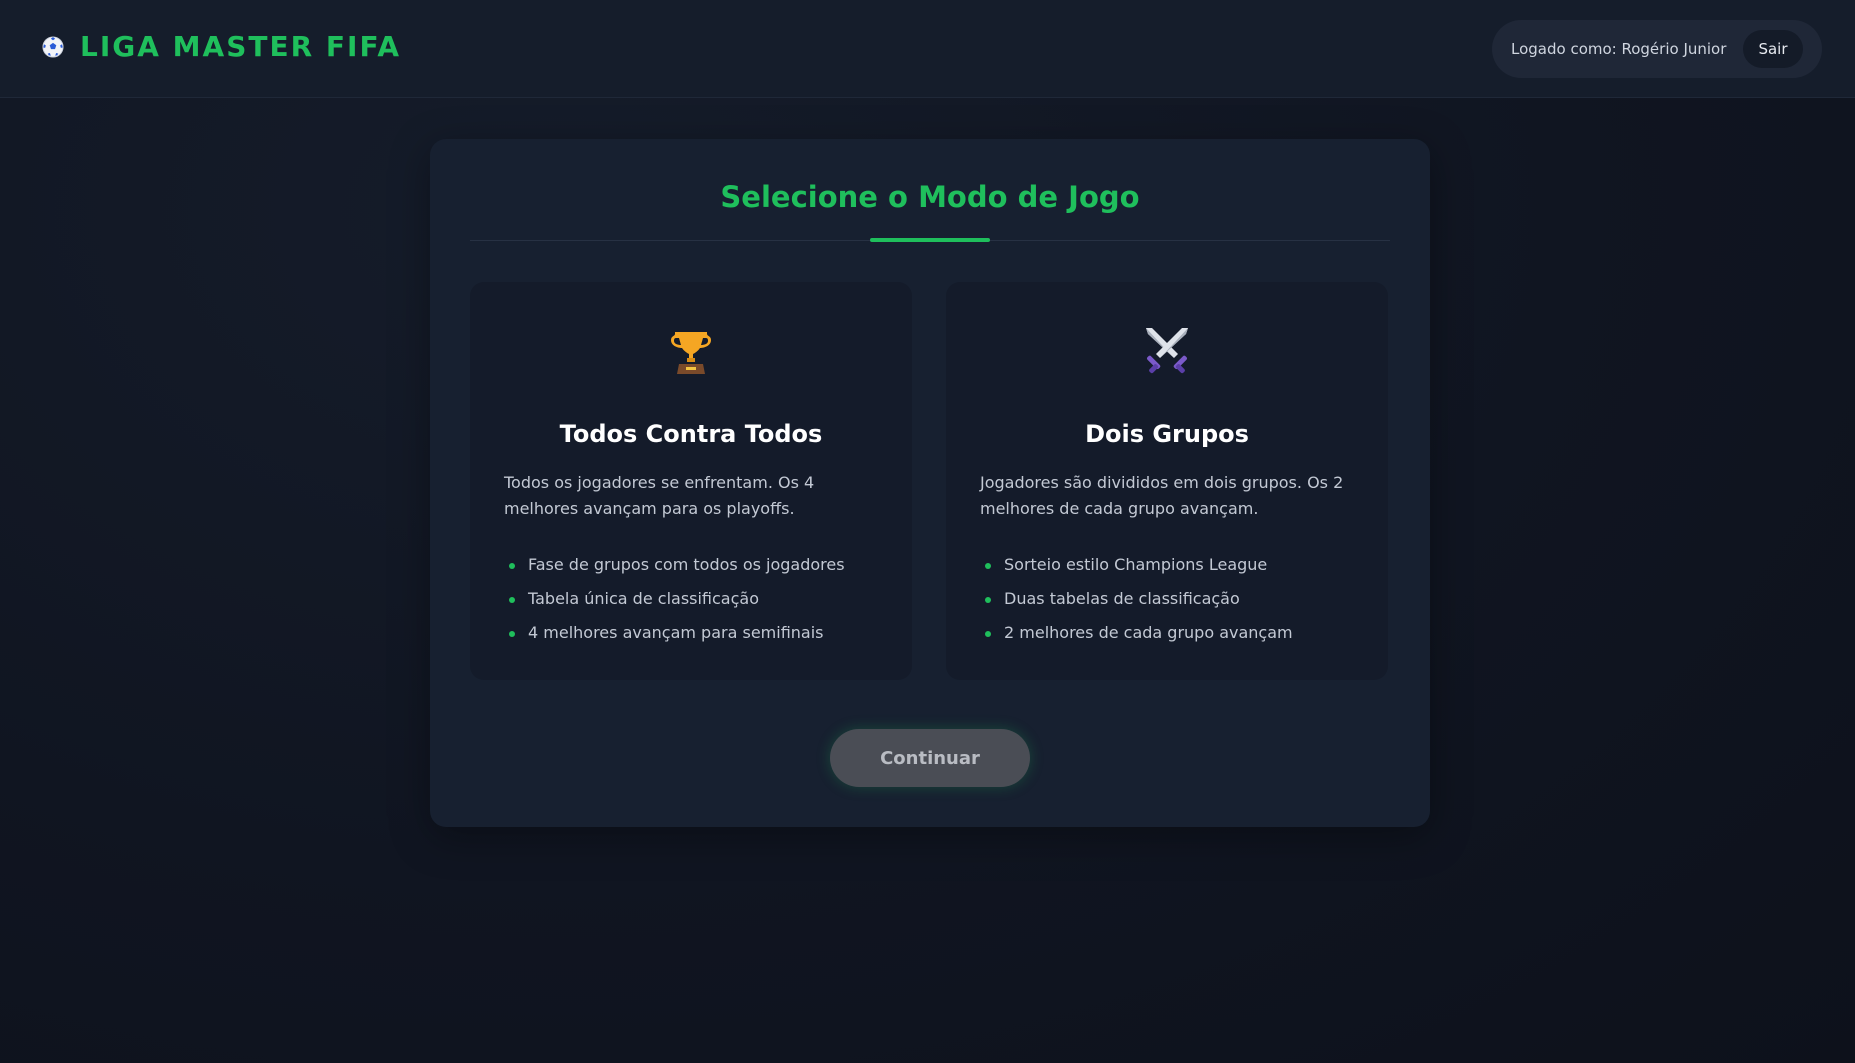 The image size is (1855, 1063). I want to click on brand: LIGA MASTER FIFA, so click(221, 46).